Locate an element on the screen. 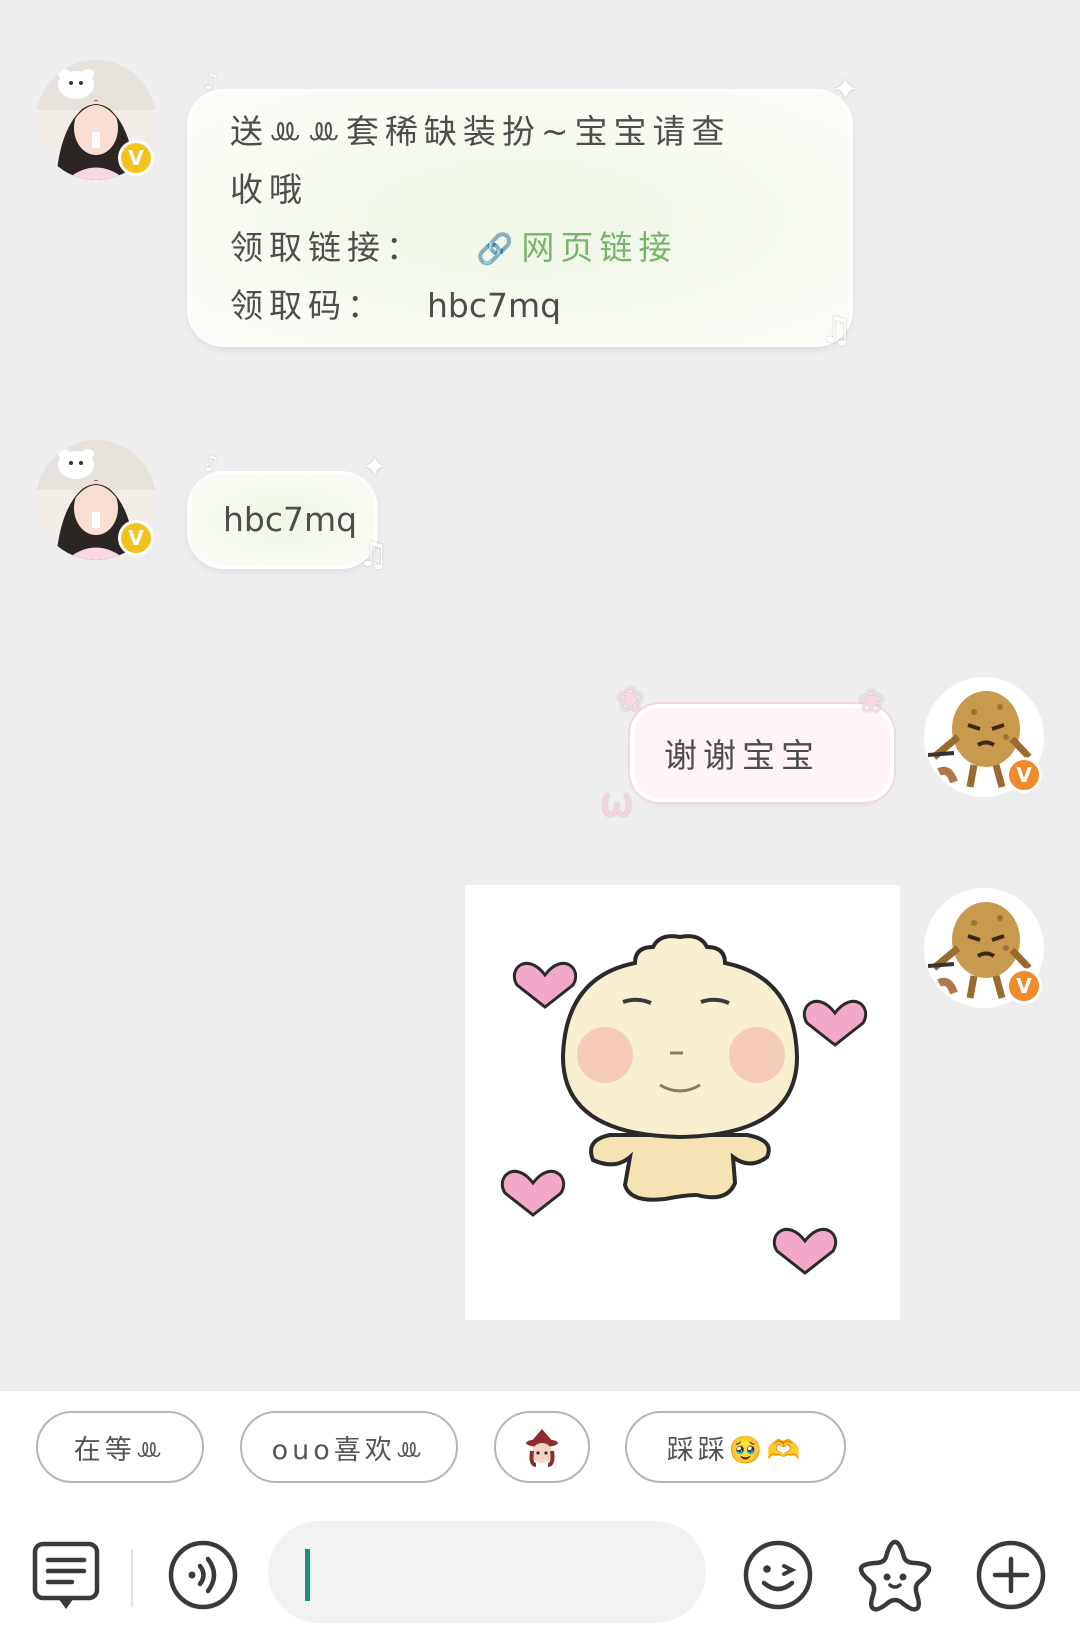  input-area: 在等ꔛ ouo喜欢ꔛ 踩踩🥹🫶 is located at coordinates (540, 1512).